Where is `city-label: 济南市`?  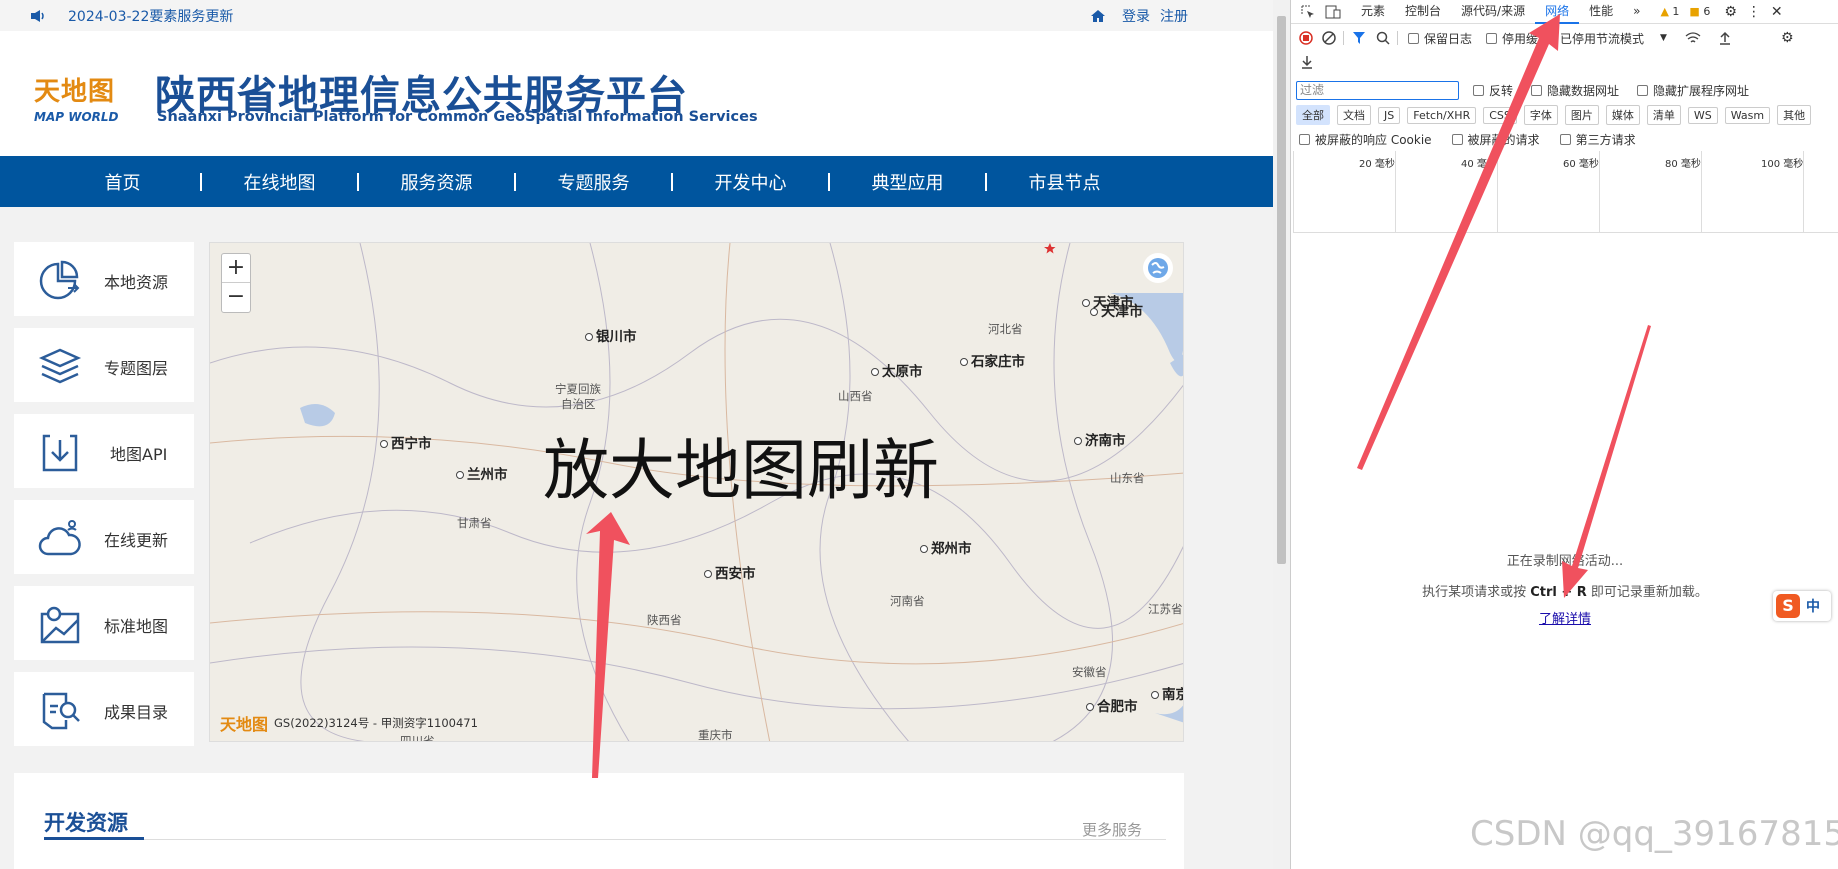 city-label: 济南市 is located at coordinates (1100, 439).